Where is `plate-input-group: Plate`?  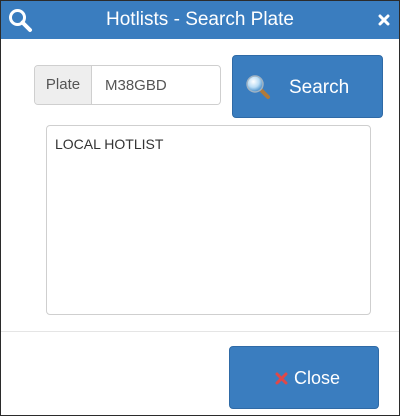 plate-input-group: Plate is located at coordinates (127, 85).